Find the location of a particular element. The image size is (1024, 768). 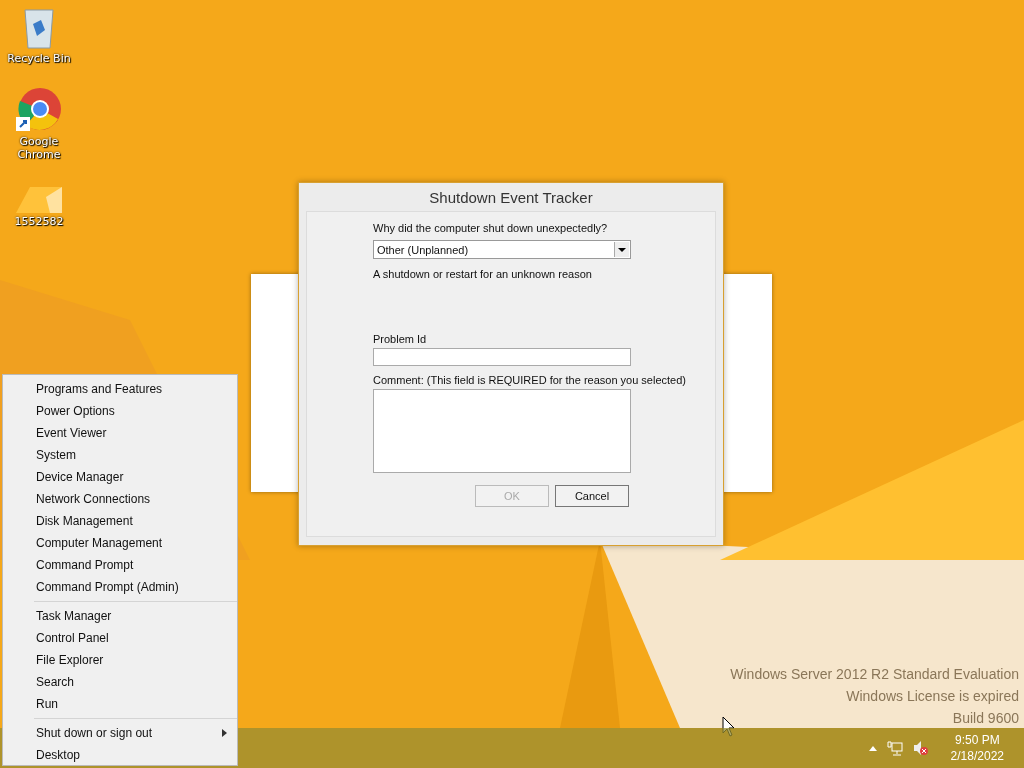

menu-item: Run is located at coordinates (120, 704).